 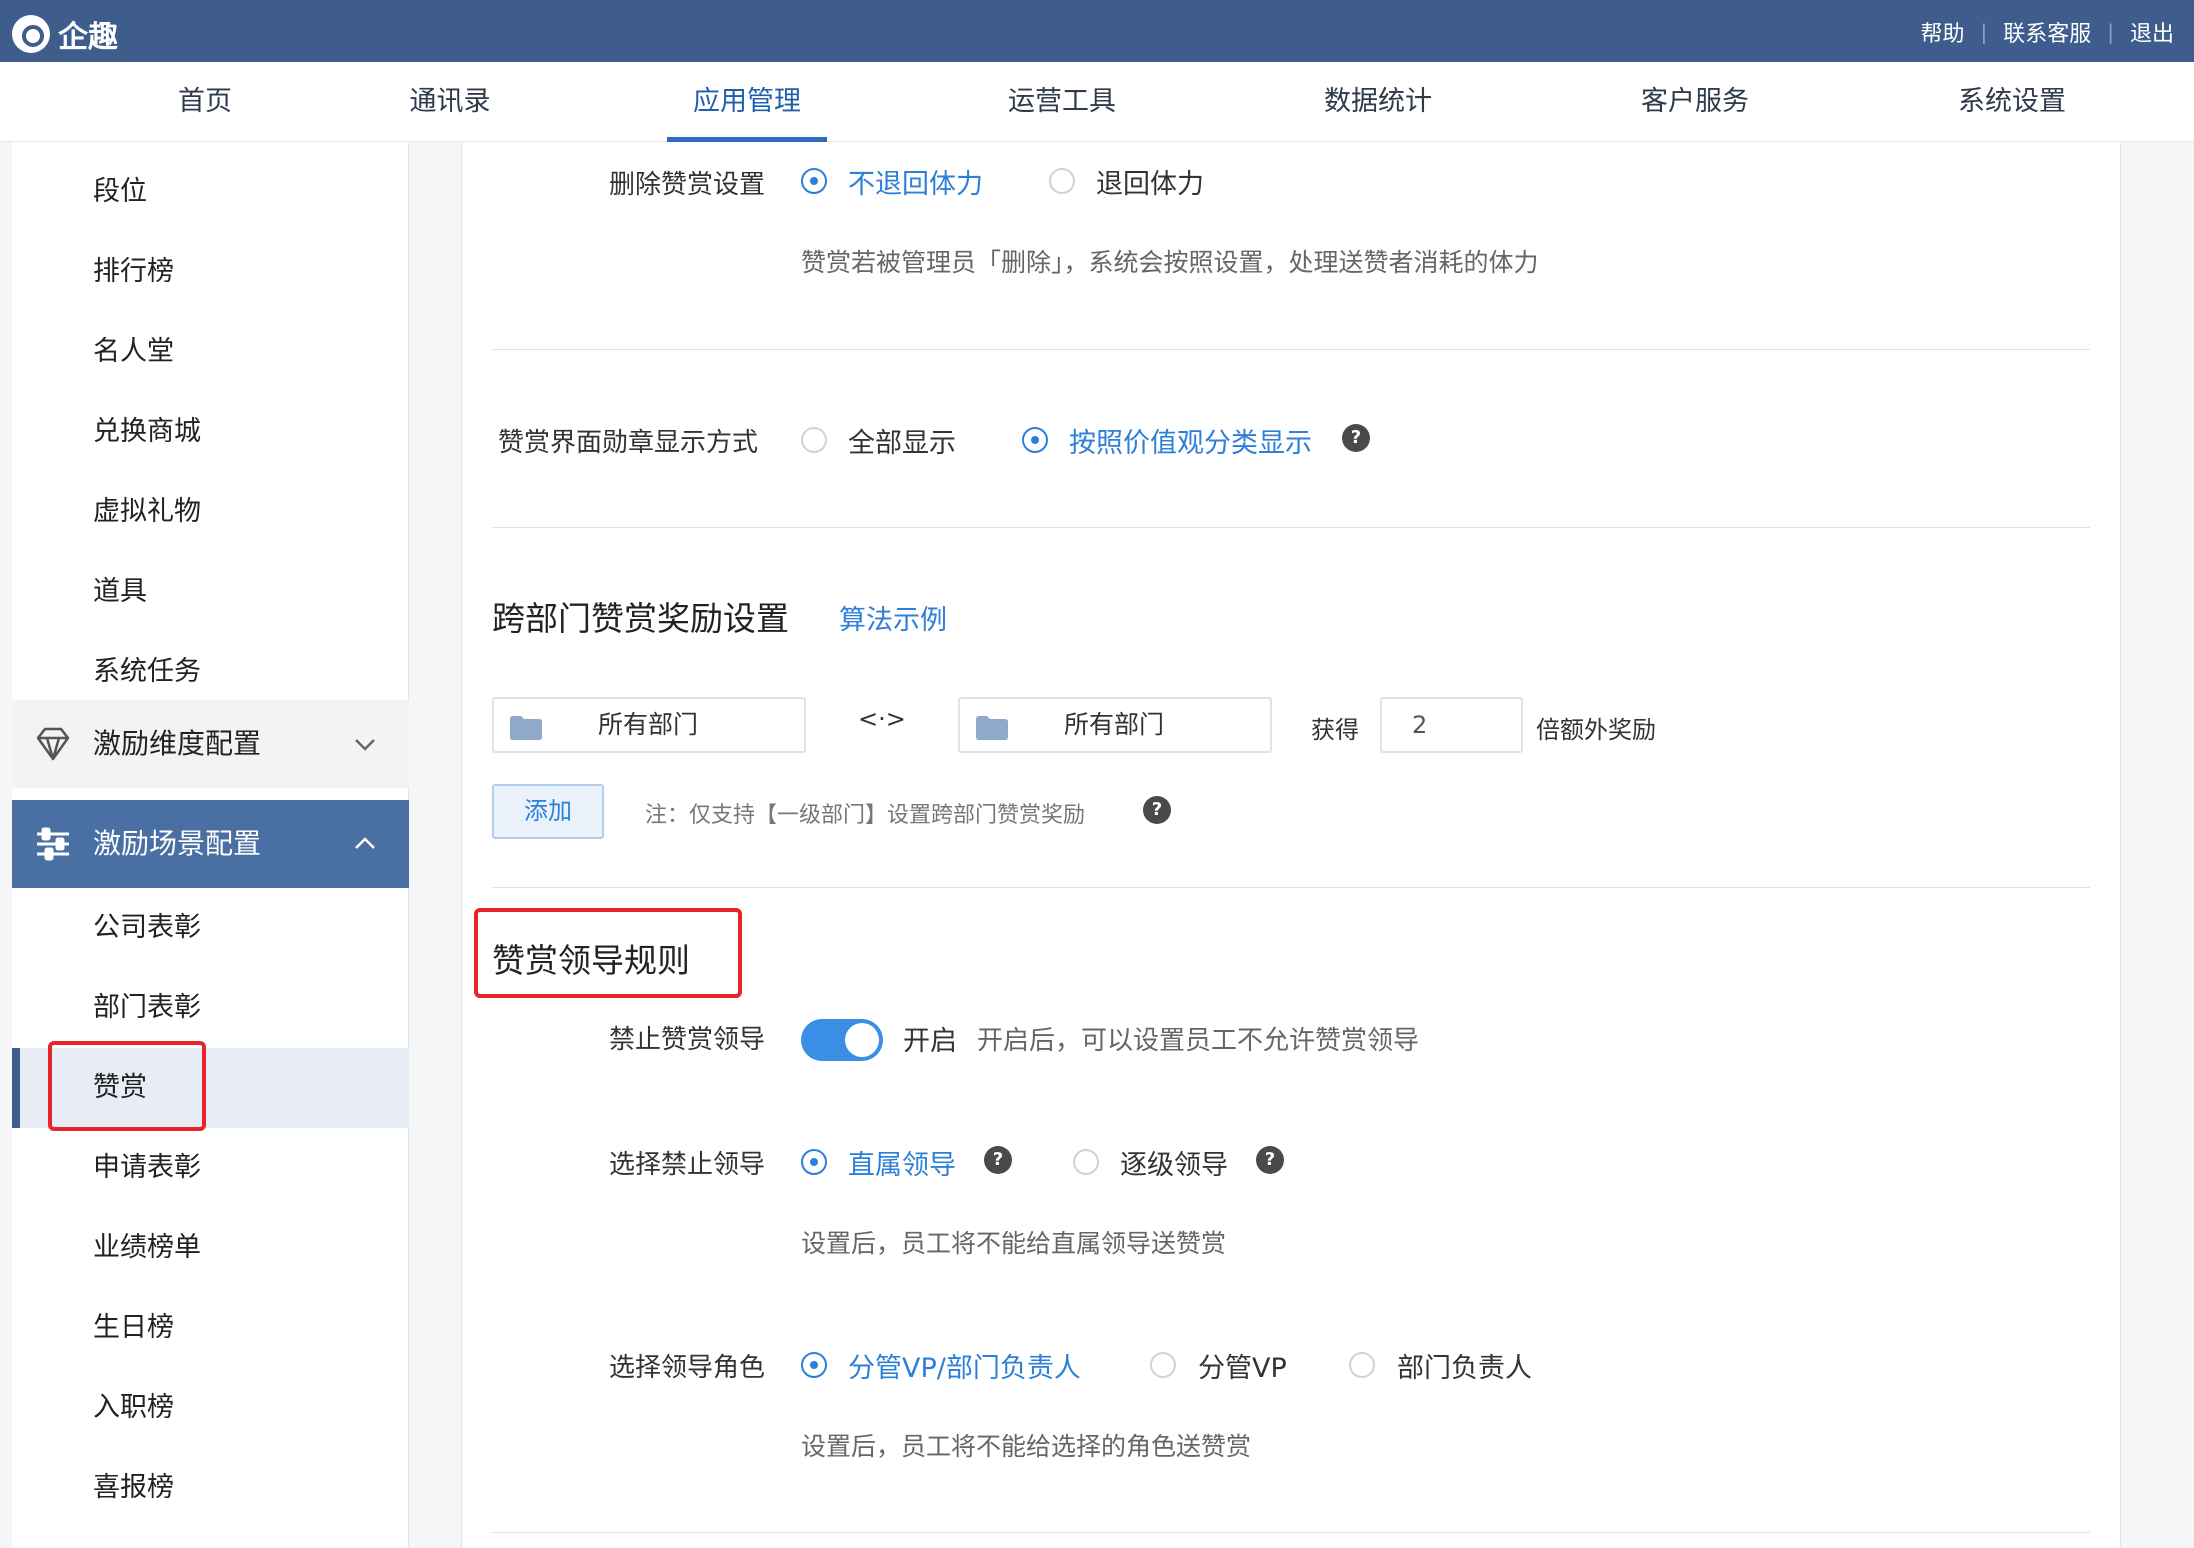 I want to click on app-logo: 企趣, so click(x=65, y=34).